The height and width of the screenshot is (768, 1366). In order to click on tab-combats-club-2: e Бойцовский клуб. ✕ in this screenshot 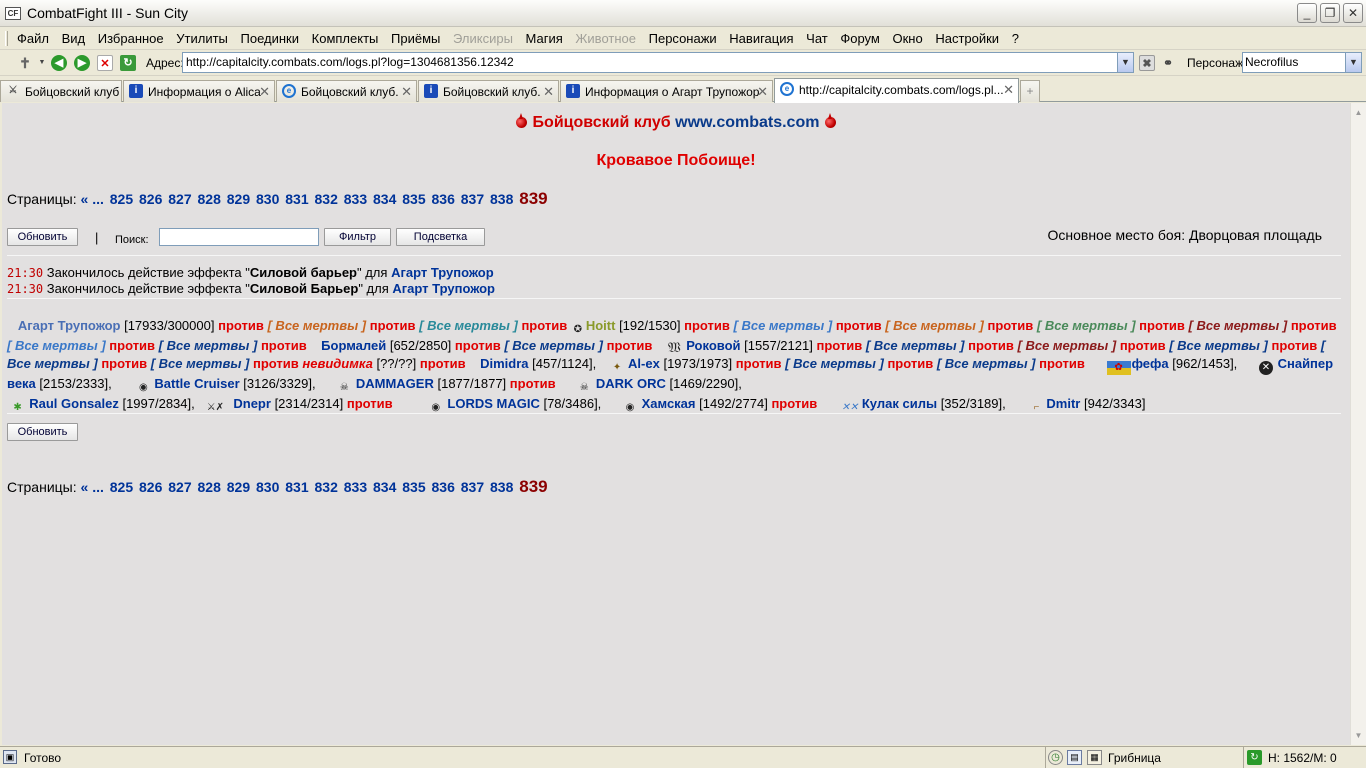, I will do `click(346, 91)`.